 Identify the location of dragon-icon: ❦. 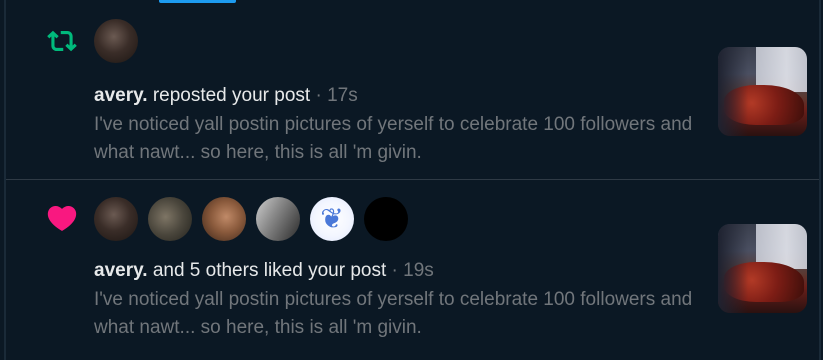
(332, 218).